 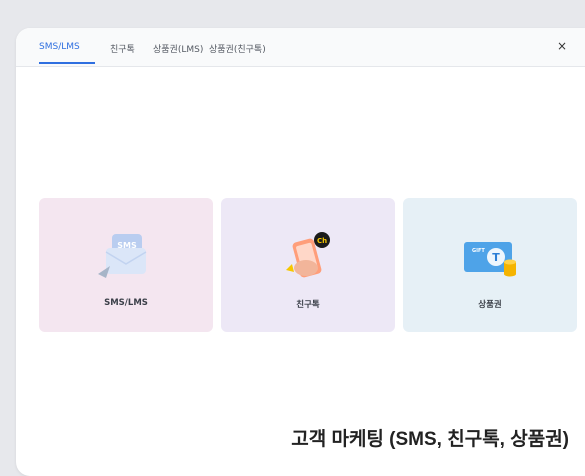 I want to click on active-tab-indicator, so click(x=67, y=63).